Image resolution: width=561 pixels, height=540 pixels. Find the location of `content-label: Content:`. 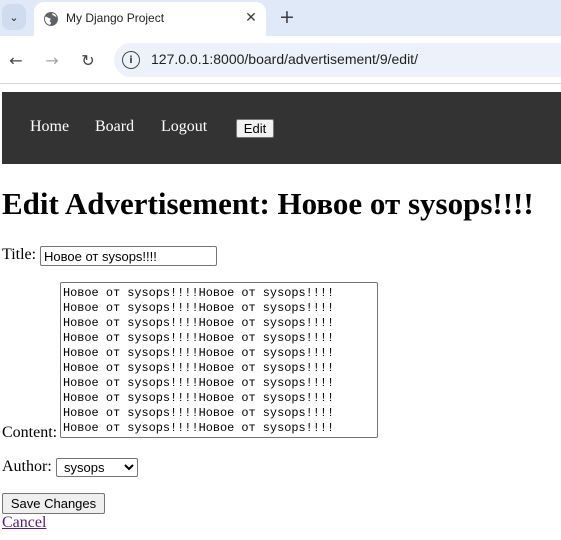

content-label: Content: is located at coordinates (30, 432).